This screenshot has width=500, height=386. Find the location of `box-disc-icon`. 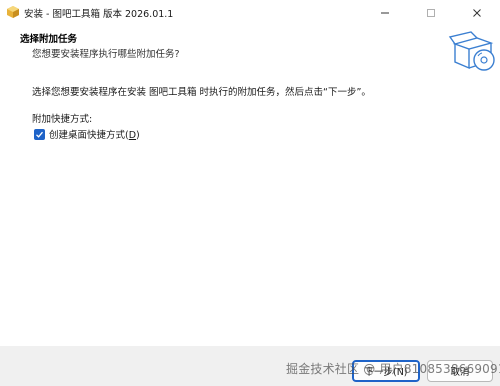

box-disc-icon is located at coordinates (471, 51).